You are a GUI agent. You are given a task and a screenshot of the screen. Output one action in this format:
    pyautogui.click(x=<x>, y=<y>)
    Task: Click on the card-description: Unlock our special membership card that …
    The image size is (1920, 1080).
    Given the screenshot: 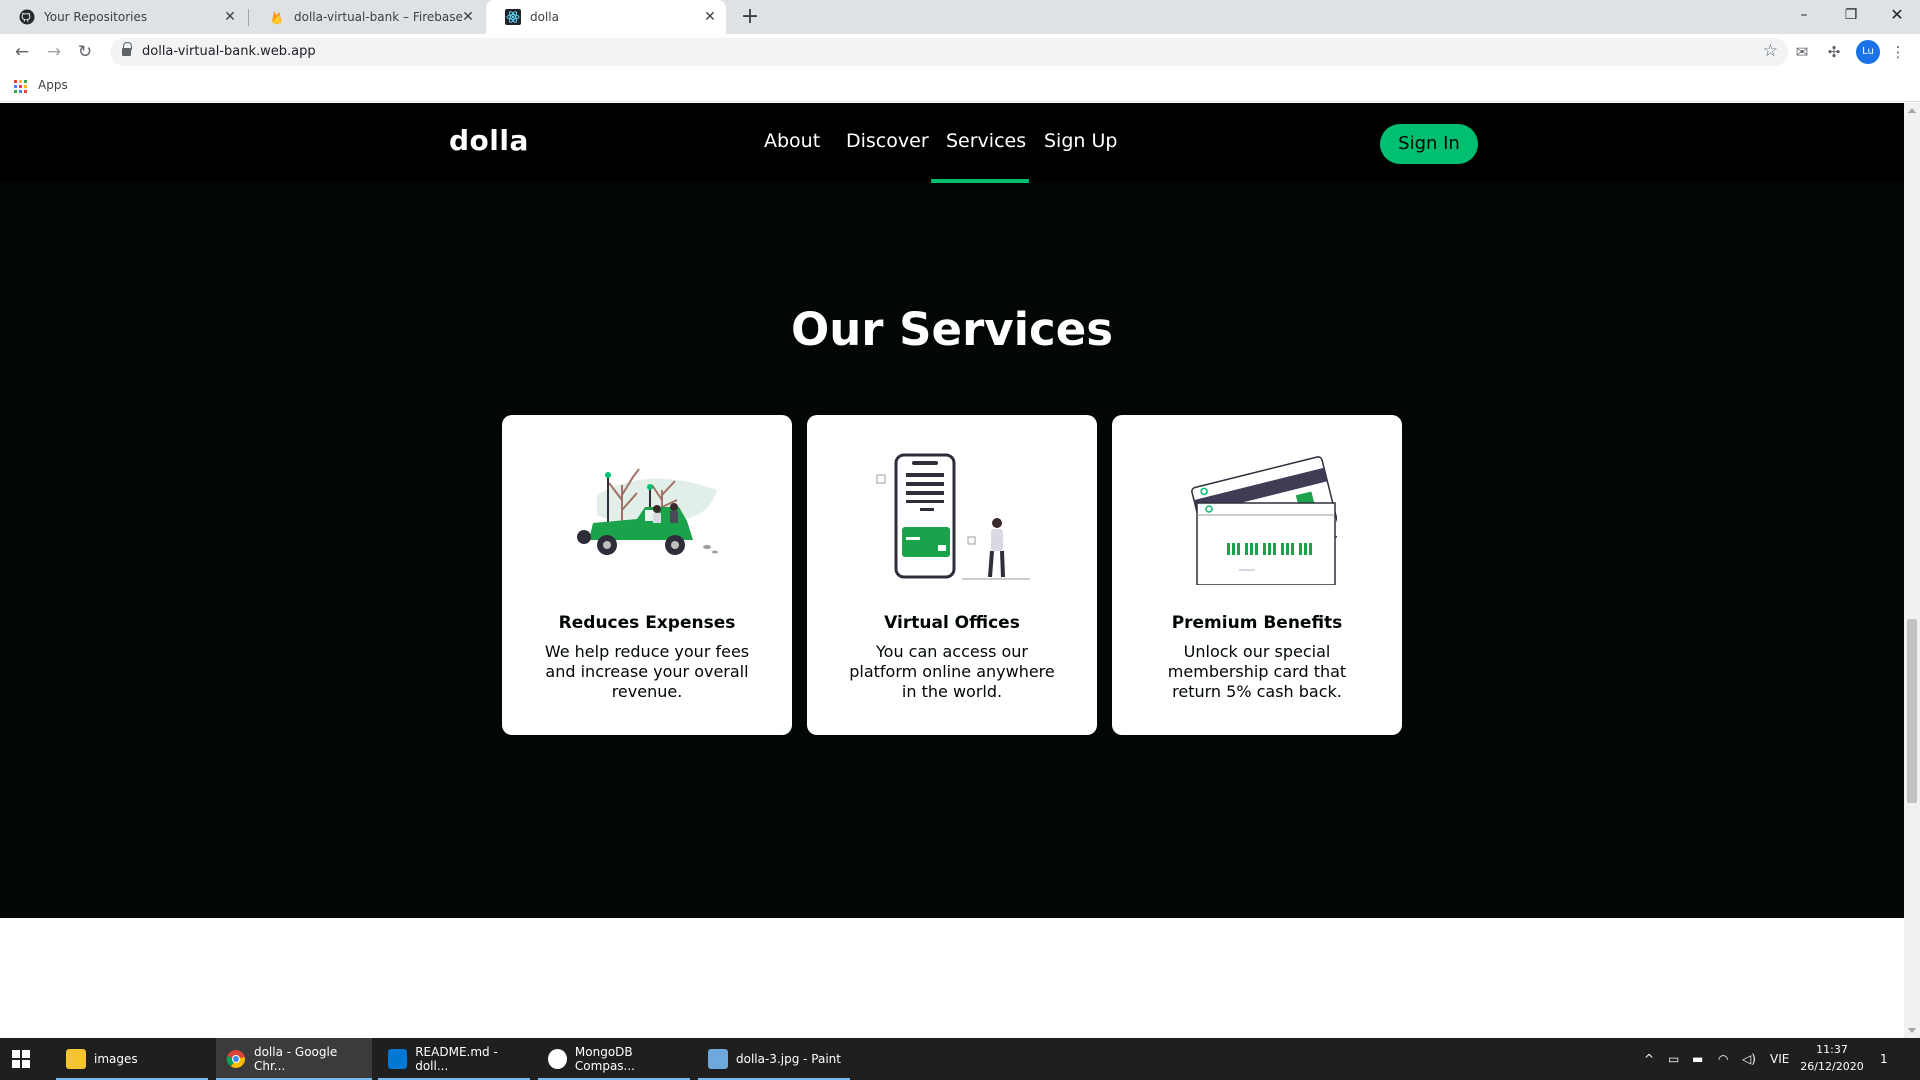 What is the action you would take?
    pyautogui.click(x=1257, y=671)
    